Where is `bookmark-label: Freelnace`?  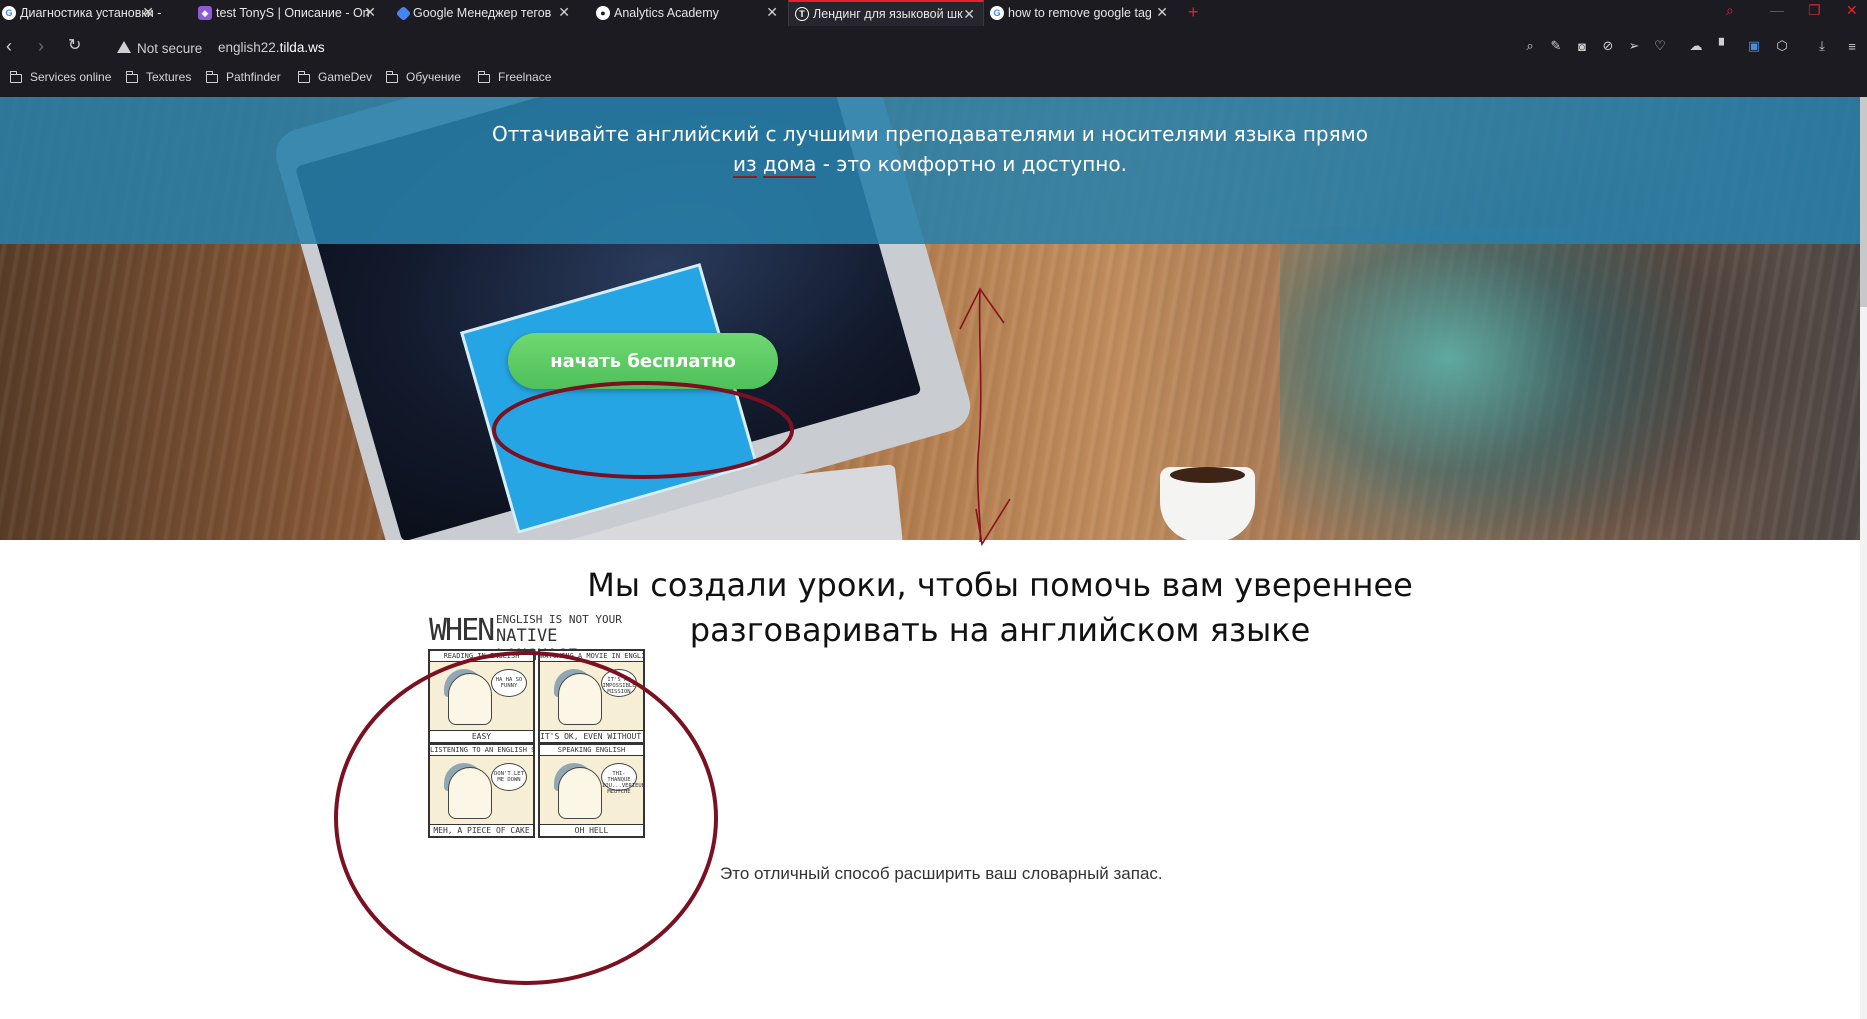 bookmark-label: Freelnace is located at coordinates (525, 77).